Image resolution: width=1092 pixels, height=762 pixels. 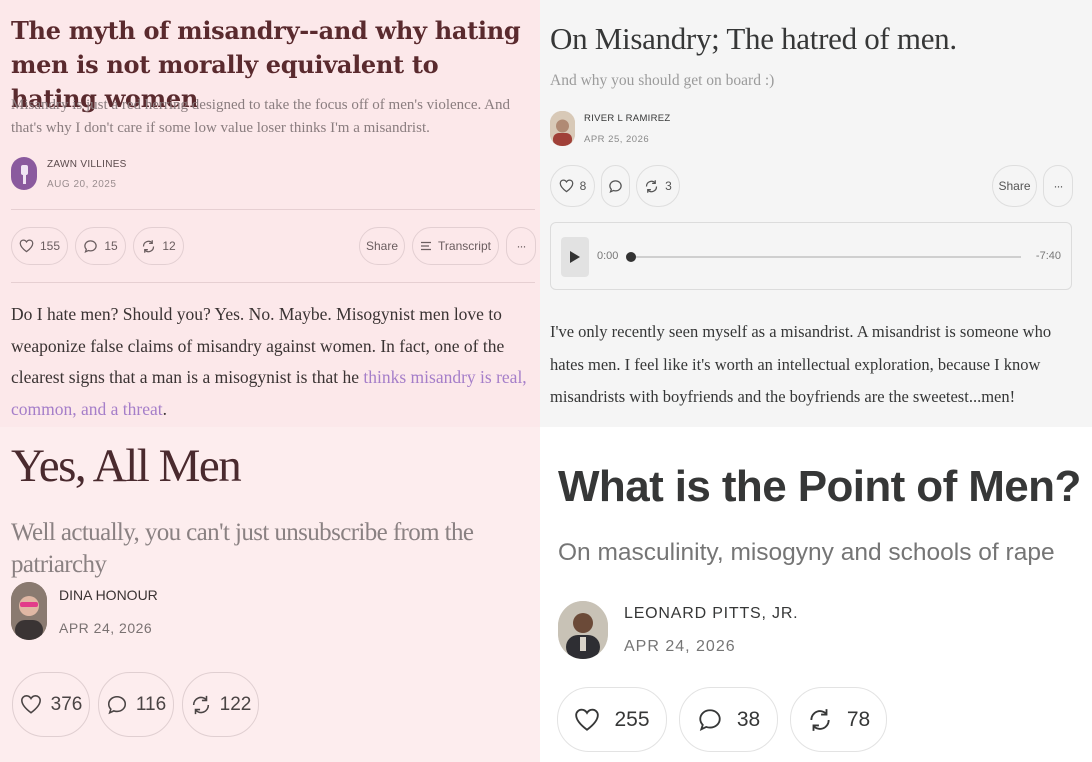 I want to click on restack-count: 122, so click(x=235, y=704).